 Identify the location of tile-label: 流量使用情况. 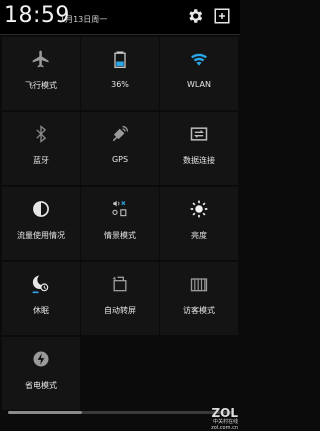
(41, 235).